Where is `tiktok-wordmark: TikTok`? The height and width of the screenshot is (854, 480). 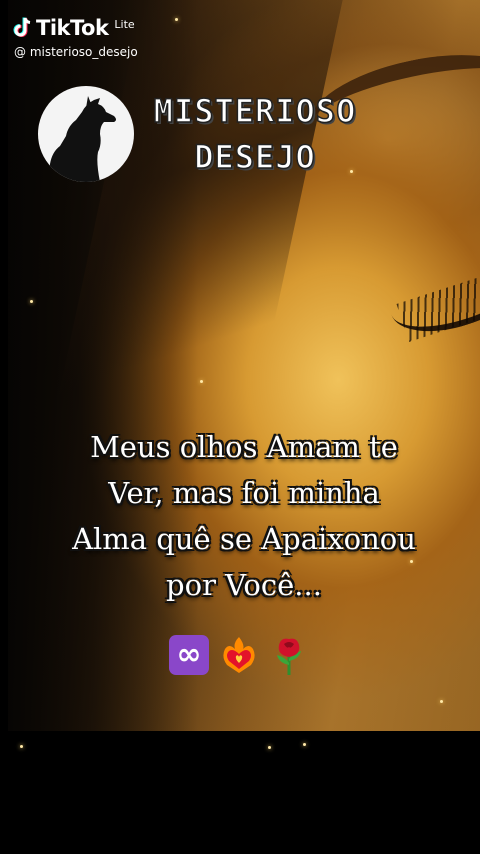 tiktok-wordmark: TikTok is located at coordinates (72, 28).